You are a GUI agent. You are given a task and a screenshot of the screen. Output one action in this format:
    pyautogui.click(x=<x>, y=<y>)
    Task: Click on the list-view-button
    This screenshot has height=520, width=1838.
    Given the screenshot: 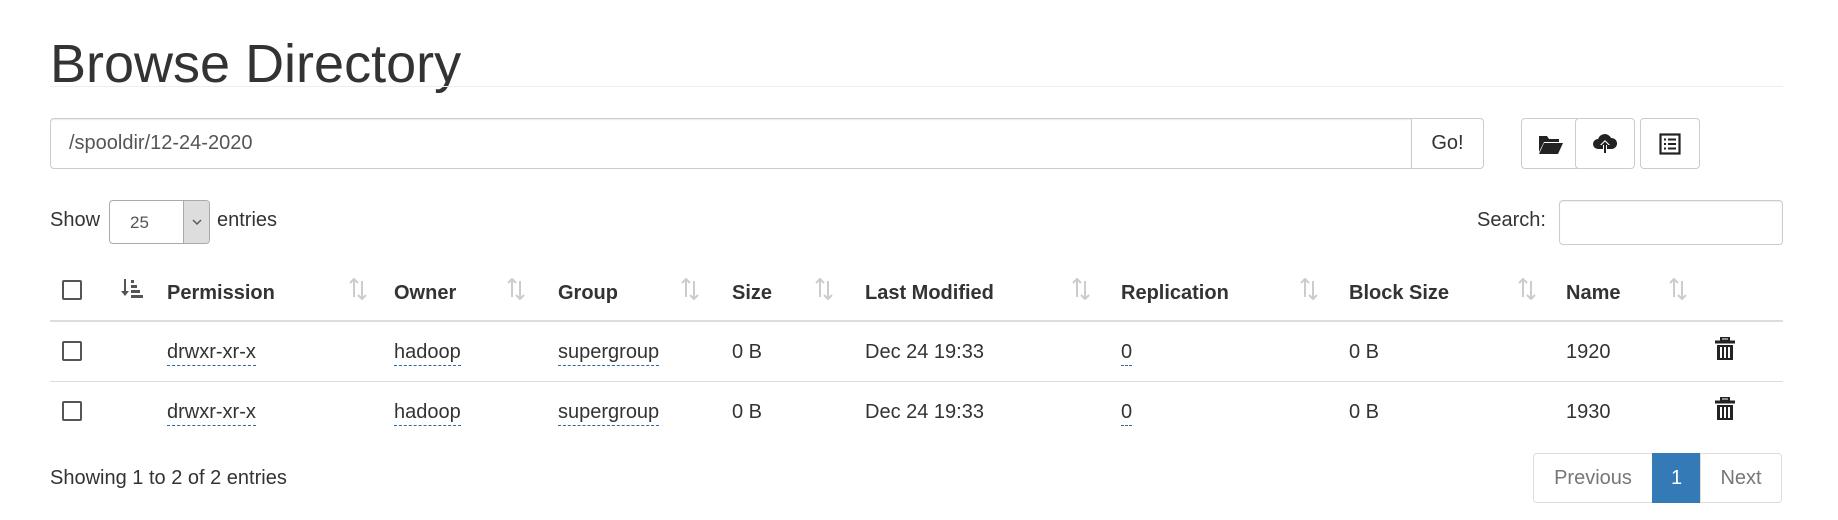 What is the action you would take?
    pyautogui.click(x=1670, y=143)
    